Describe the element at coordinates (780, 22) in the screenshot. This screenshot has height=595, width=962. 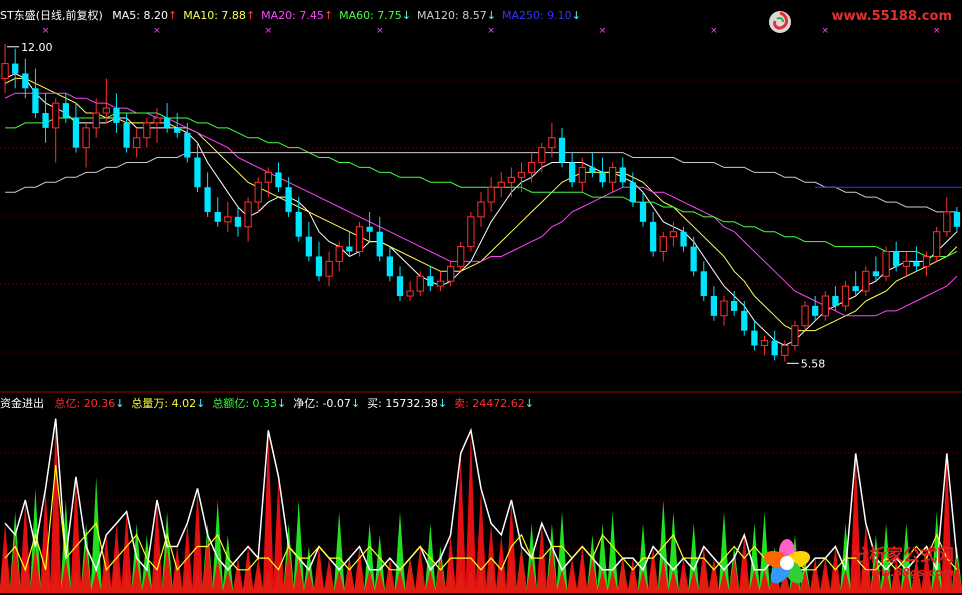
I see `logo-swirl-icon` at that location.